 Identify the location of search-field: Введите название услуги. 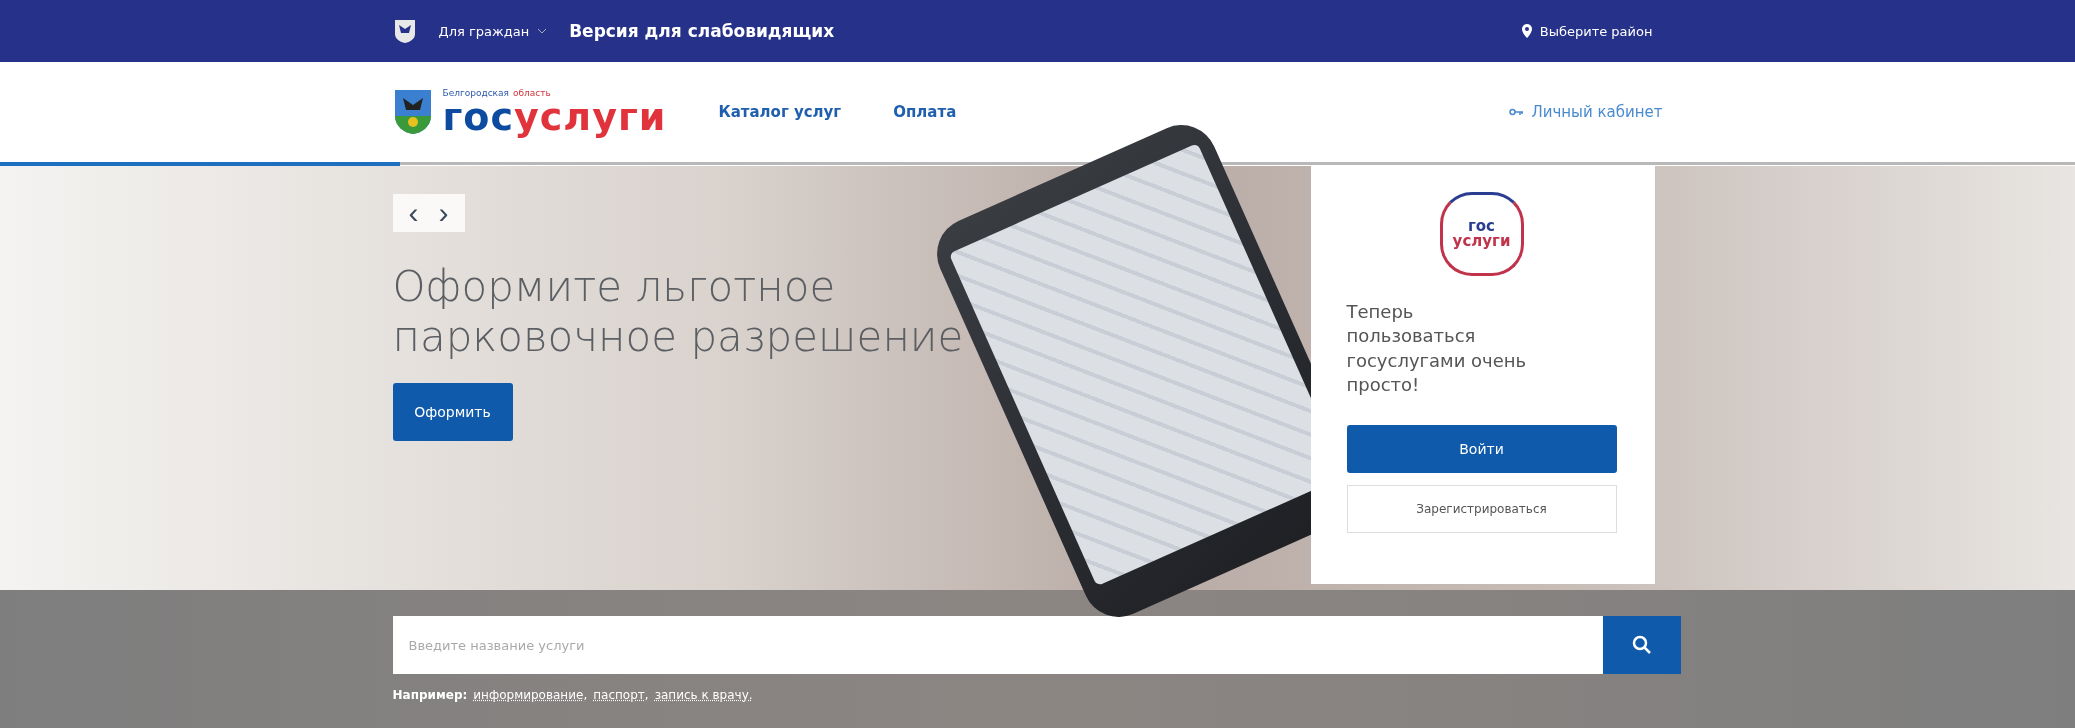
(997, 645).